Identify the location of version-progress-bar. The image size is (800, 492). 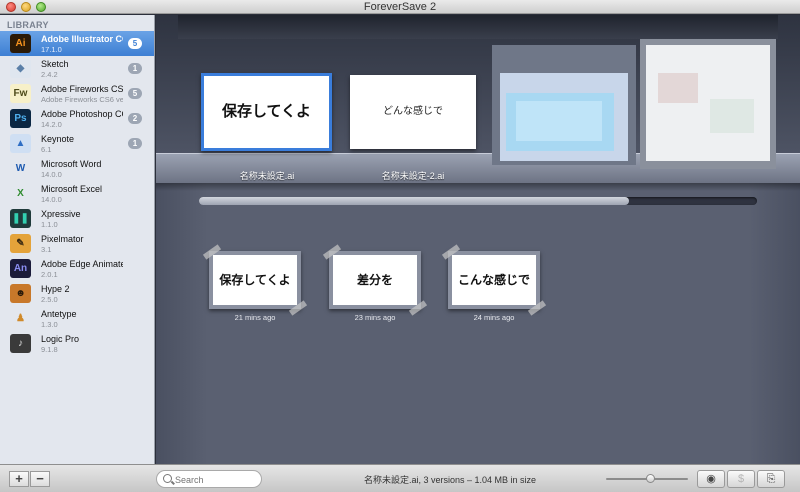
(478, 201).